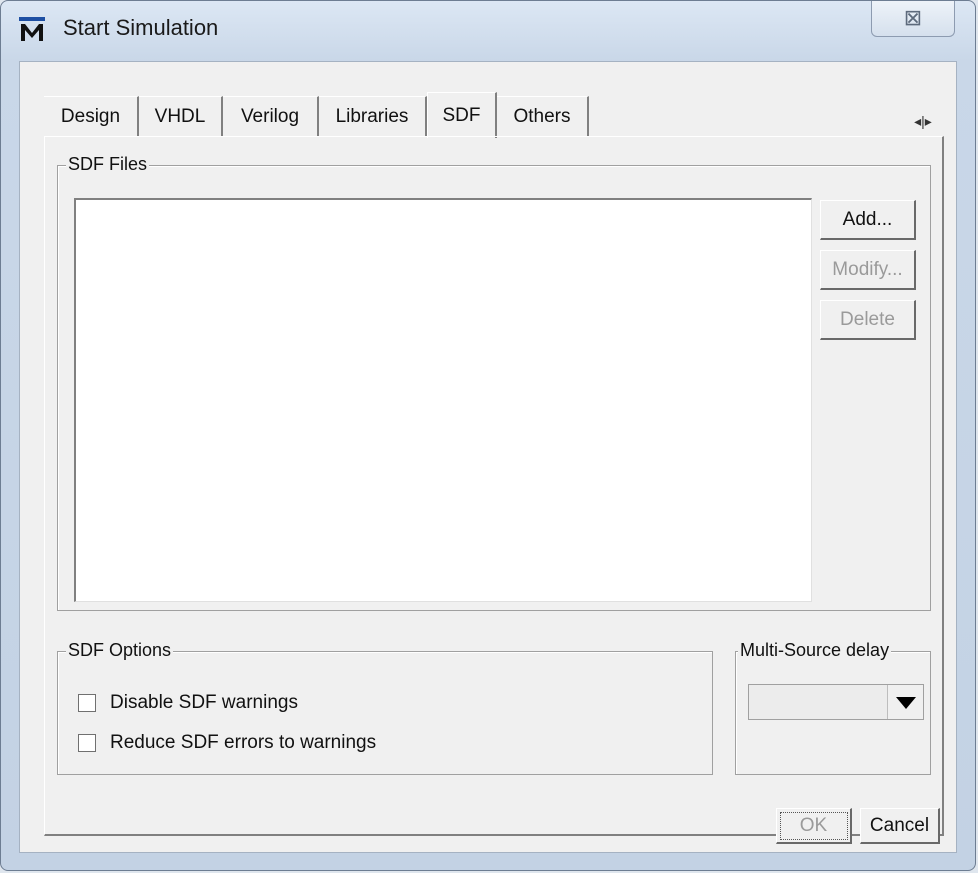 This screenshot has height=873, width=978. Describe the element at coordinates (814, 826) in the screenshot. I see `ok-button: OK` at that location.